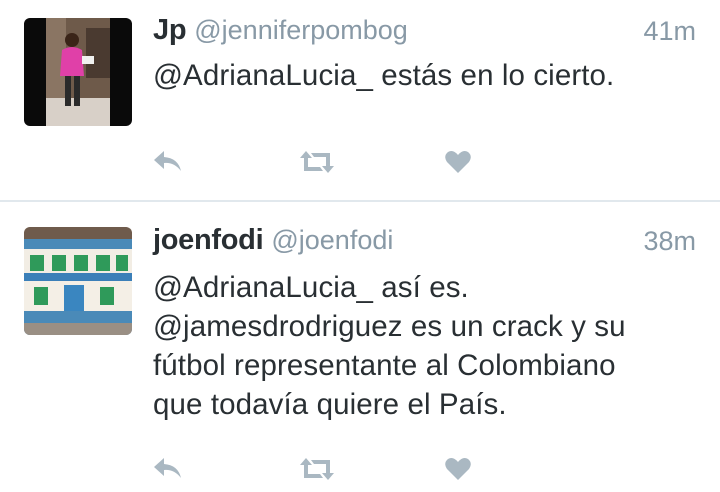  What do you see at coordinates (208, 240) in the screenshot?
I see `display-name: joenfodi` at bounding box center [208, 240].